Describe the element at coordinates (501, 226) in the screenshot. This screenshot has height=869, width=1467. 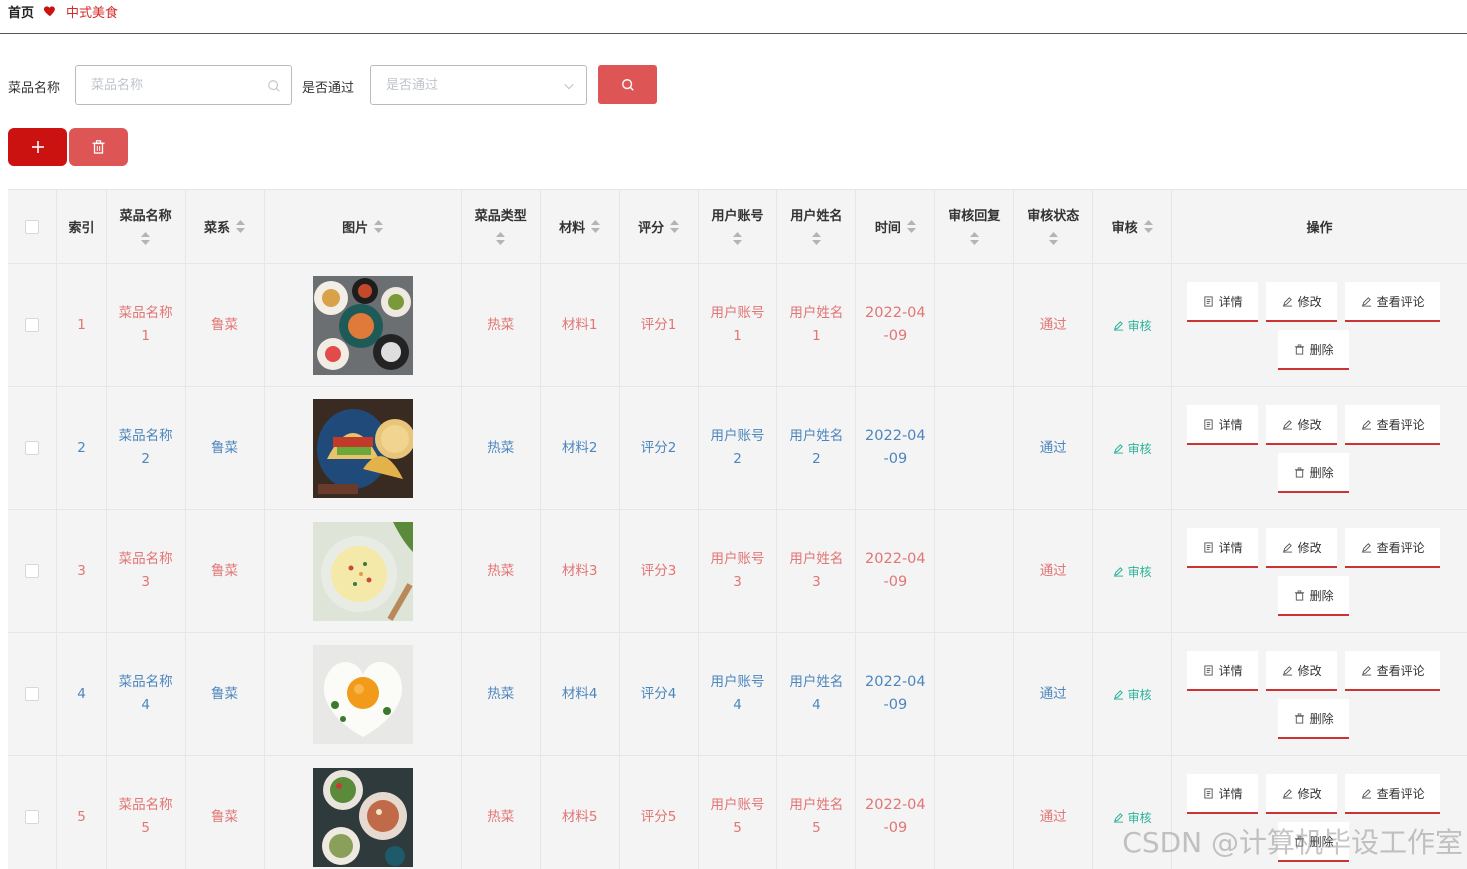
I see `header-type: 菜品类型` at that location.